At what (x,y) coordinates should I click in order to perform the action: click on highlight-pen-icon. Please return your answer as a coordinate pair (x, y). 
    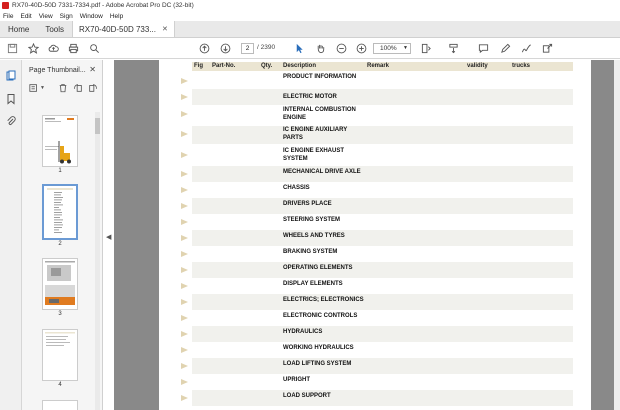
    Looking at the image, I should click on (505, 48).